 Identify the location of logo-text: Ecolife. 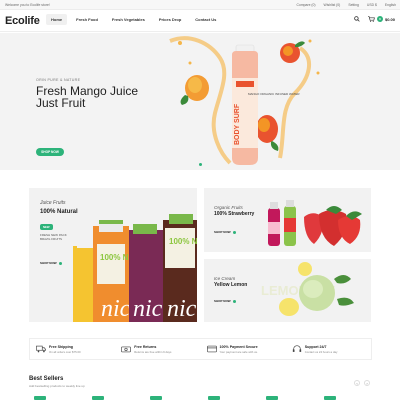
(22, 21).